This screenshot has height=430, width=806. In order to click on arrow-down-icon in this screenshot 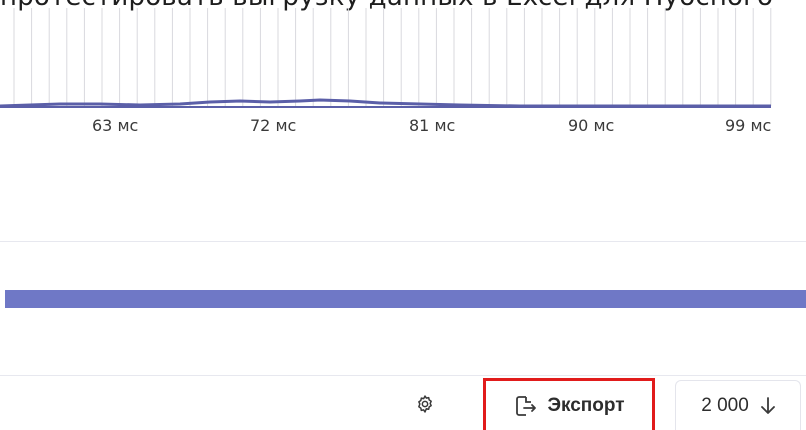, I will do `click(767, 405)`.